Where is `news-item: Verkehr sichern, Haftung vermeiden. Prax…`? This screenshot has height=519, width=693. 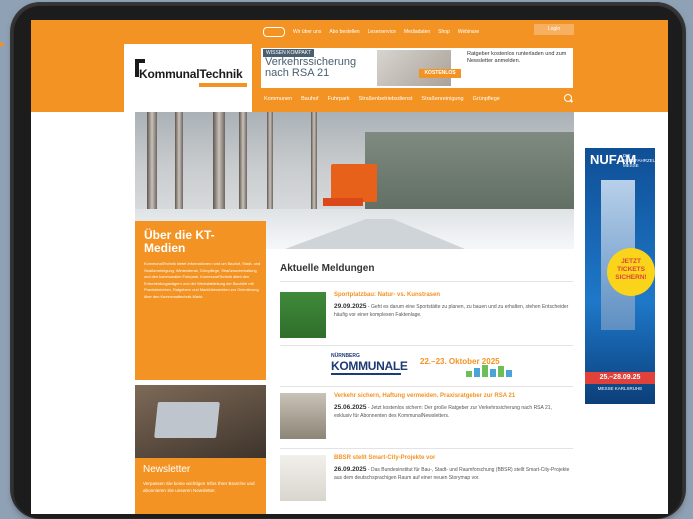
news-item: Verkehr sichern, Haftung vermeiden. Prax… is located at coordinates (426, 416).